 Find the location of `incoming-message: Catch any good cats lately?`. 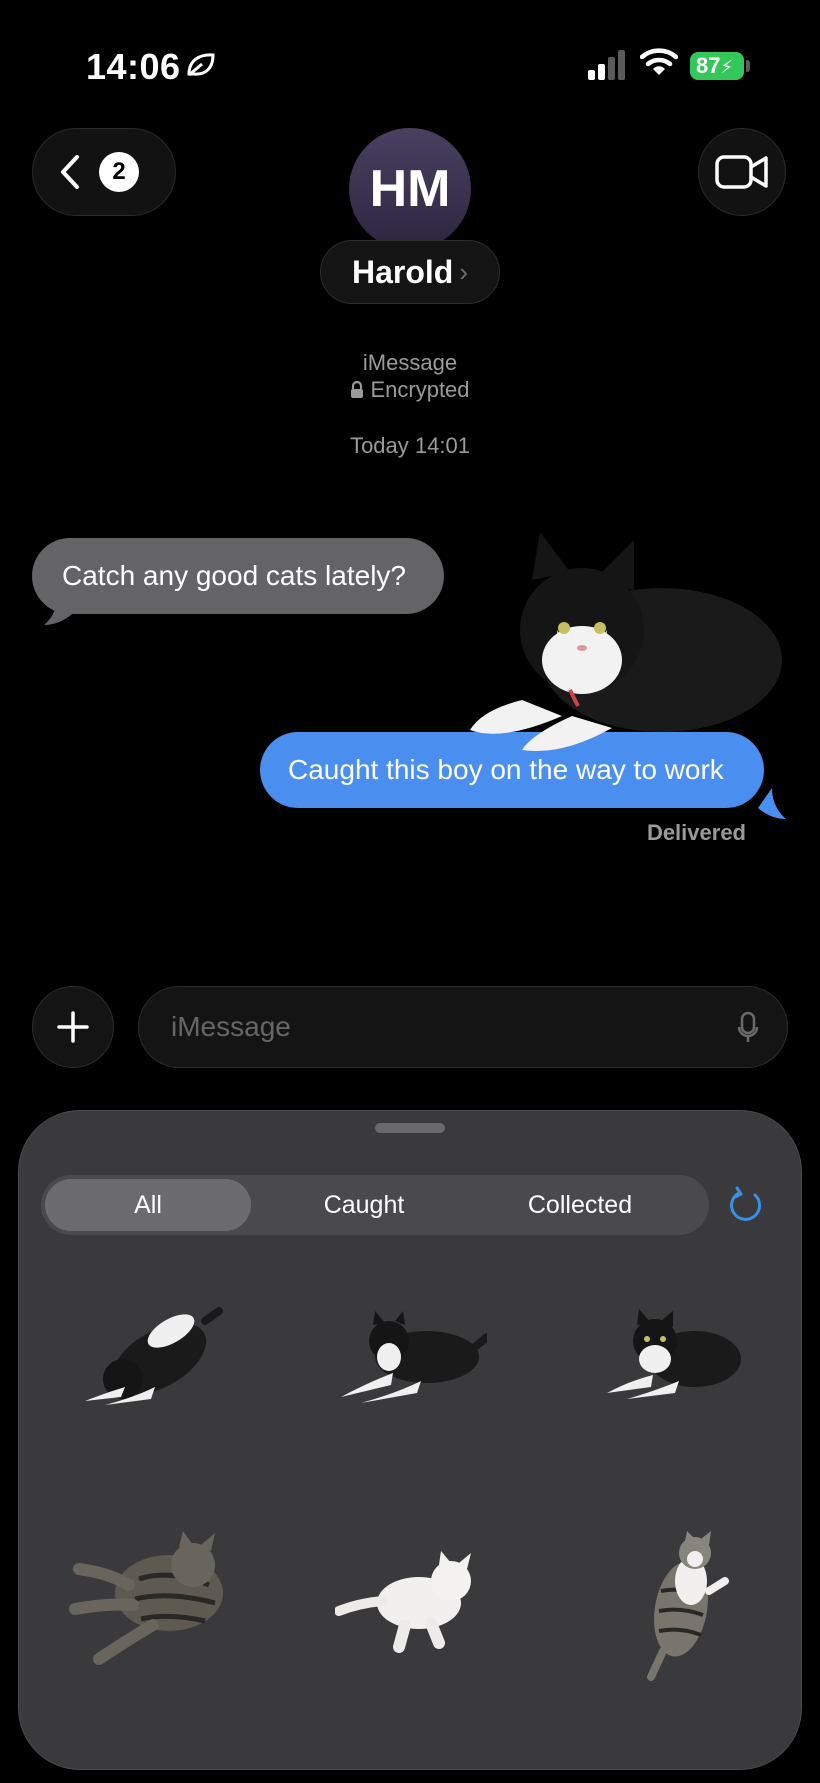

incoming-message: Catch any good cats lately? is located at coordinates (238, 576).